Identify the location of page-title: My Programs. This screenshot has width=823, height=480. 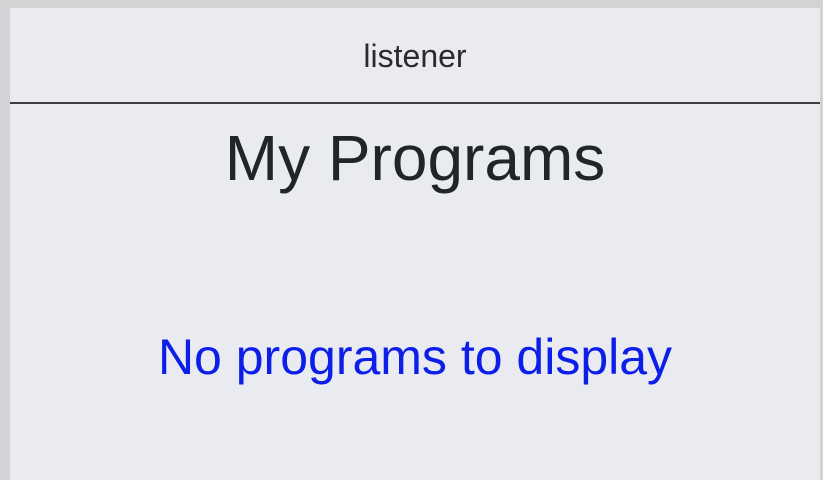
(415, 158).